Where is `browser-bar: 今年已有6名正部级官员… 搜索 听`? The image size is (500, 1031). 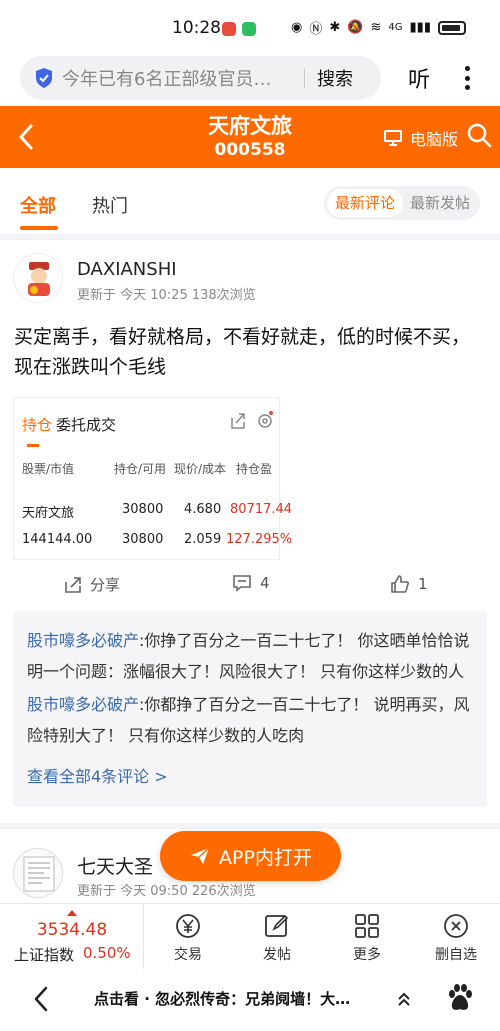 browser-bar: 今年已有6名正部级官员… 搜索 听 is located at coordinates (250, 81).